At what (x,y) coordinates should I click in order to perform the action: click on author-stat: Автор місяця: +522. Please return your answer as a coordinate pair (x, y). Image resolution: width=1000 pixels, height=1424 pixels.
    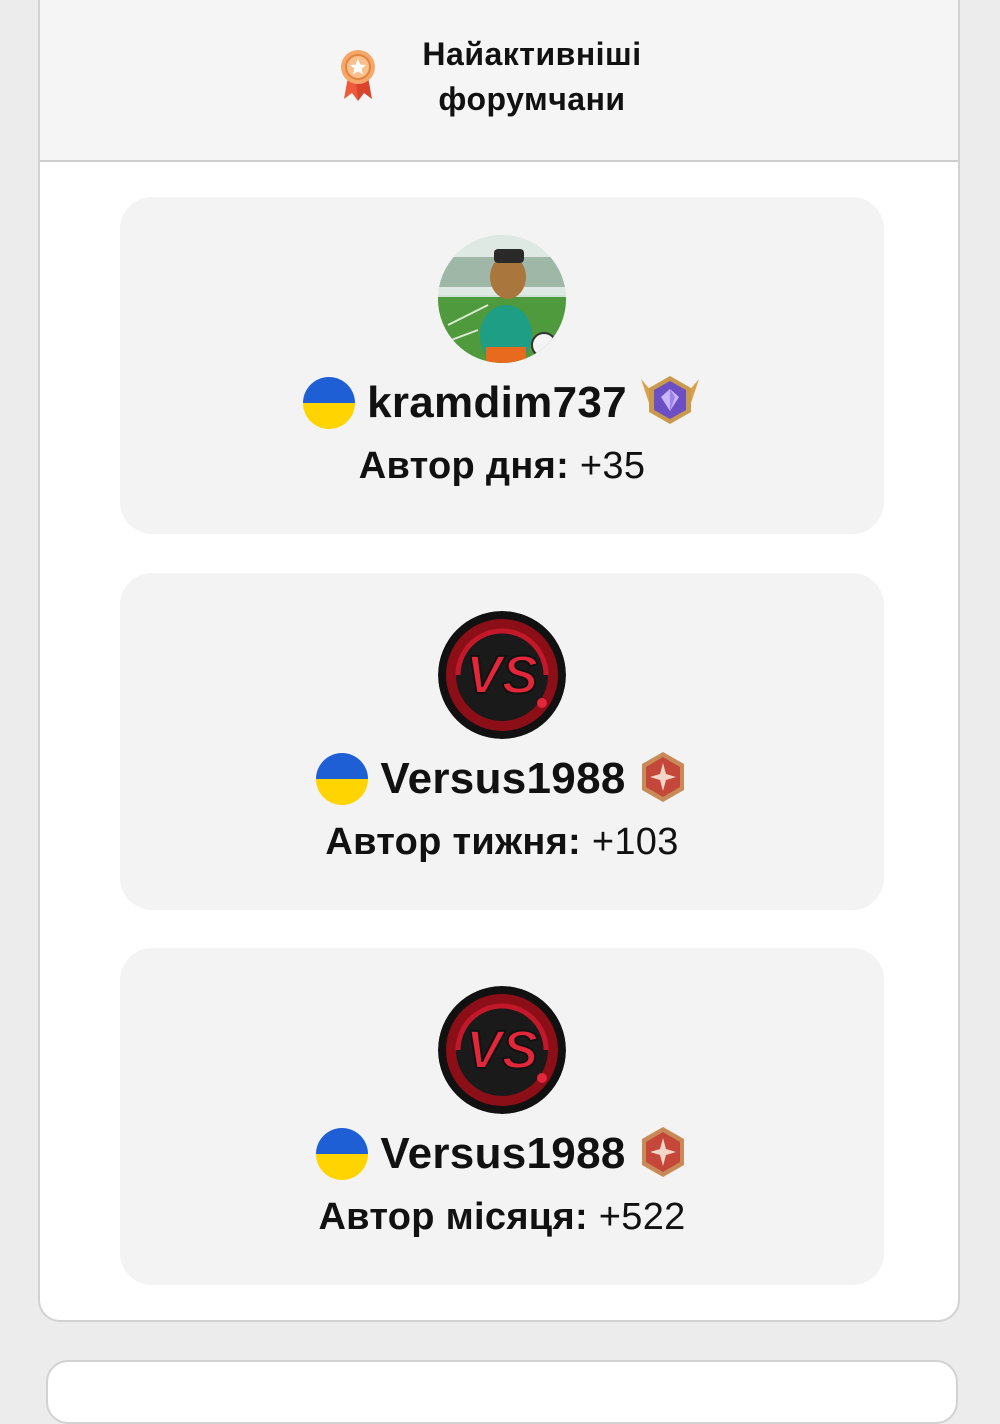
    Looking at the image, I should click on (502, 1217).